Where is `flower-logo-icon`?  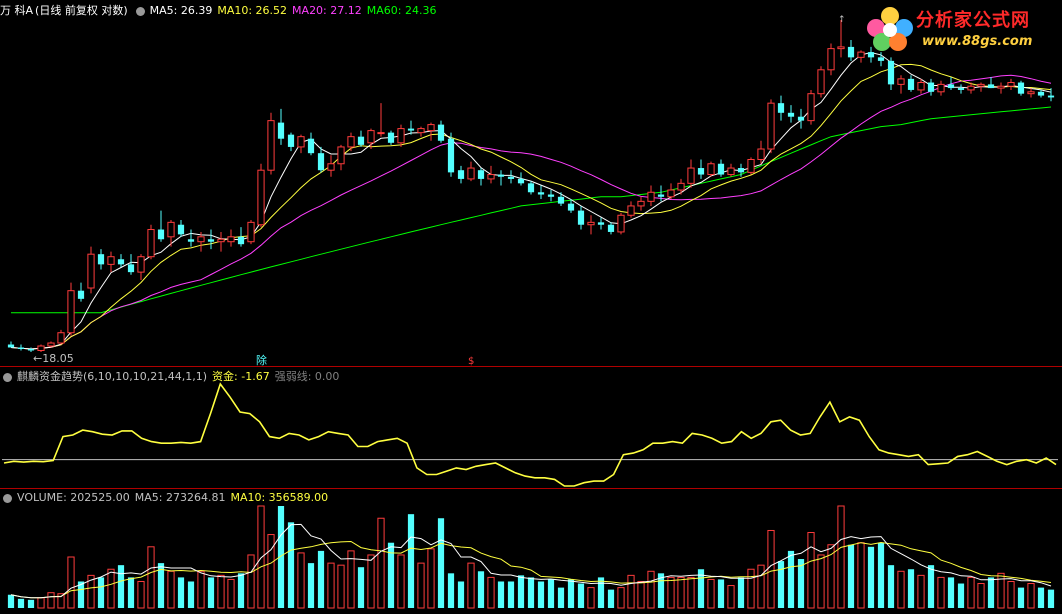
flower-logo-icon is located at coordinates (890, 29).